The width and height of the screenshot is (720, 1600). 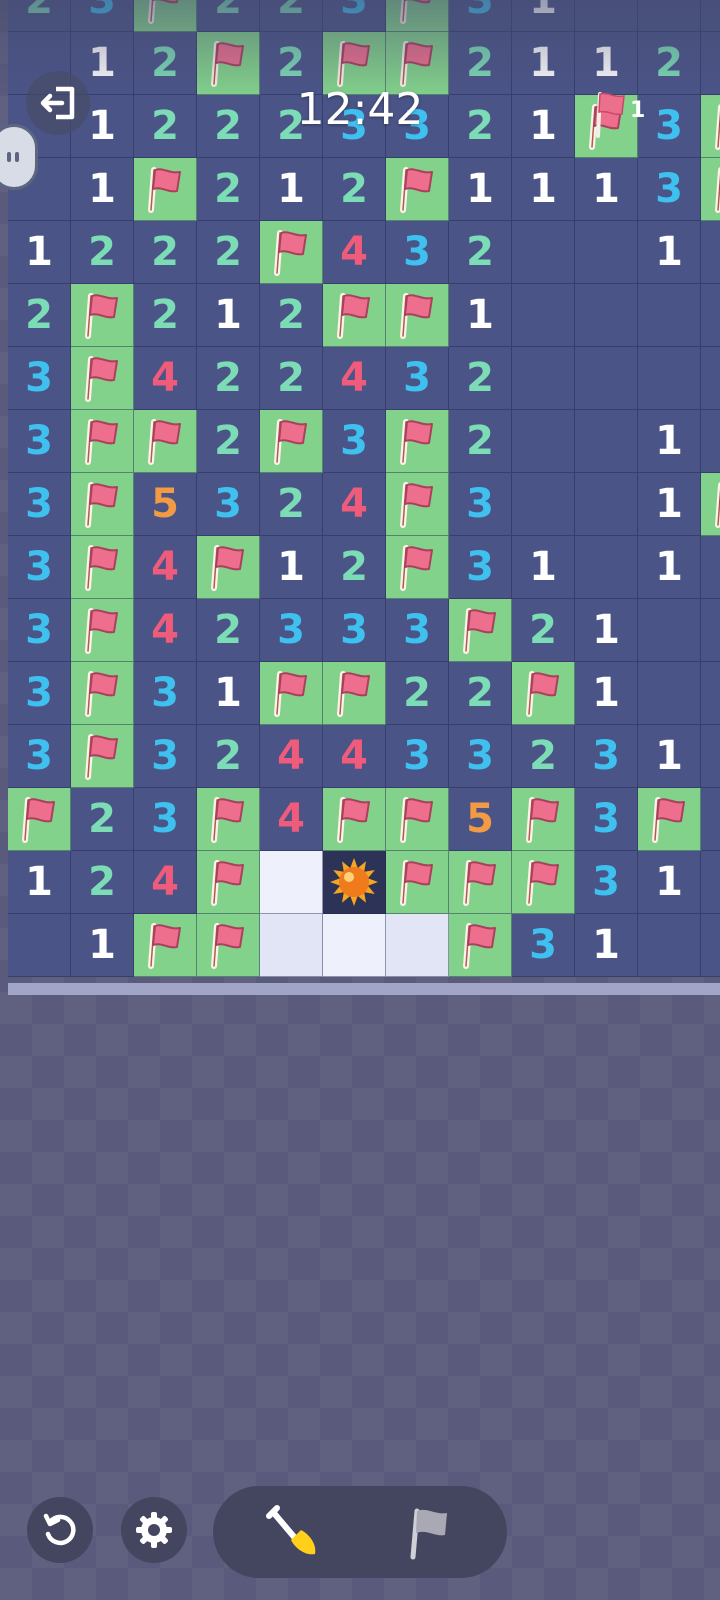 I want to click on side-drawer-handle, so click(x=19, y=157).